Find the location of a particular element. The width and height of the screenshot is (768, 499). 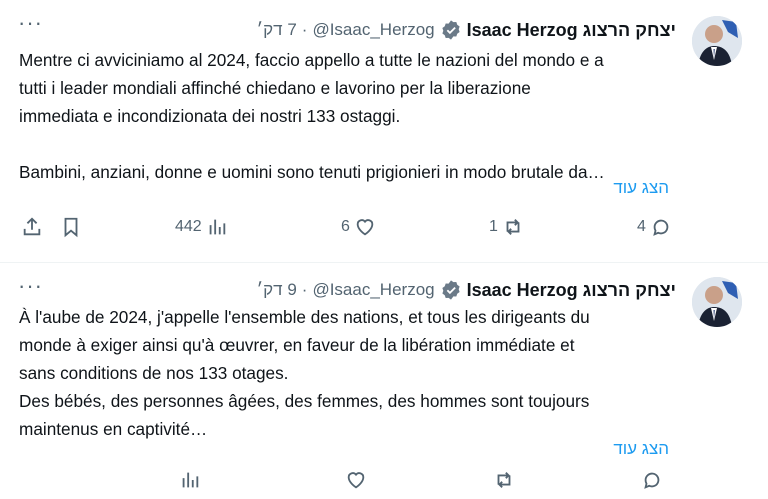

retweet-button: 1 is located at coordinates (506, 227).